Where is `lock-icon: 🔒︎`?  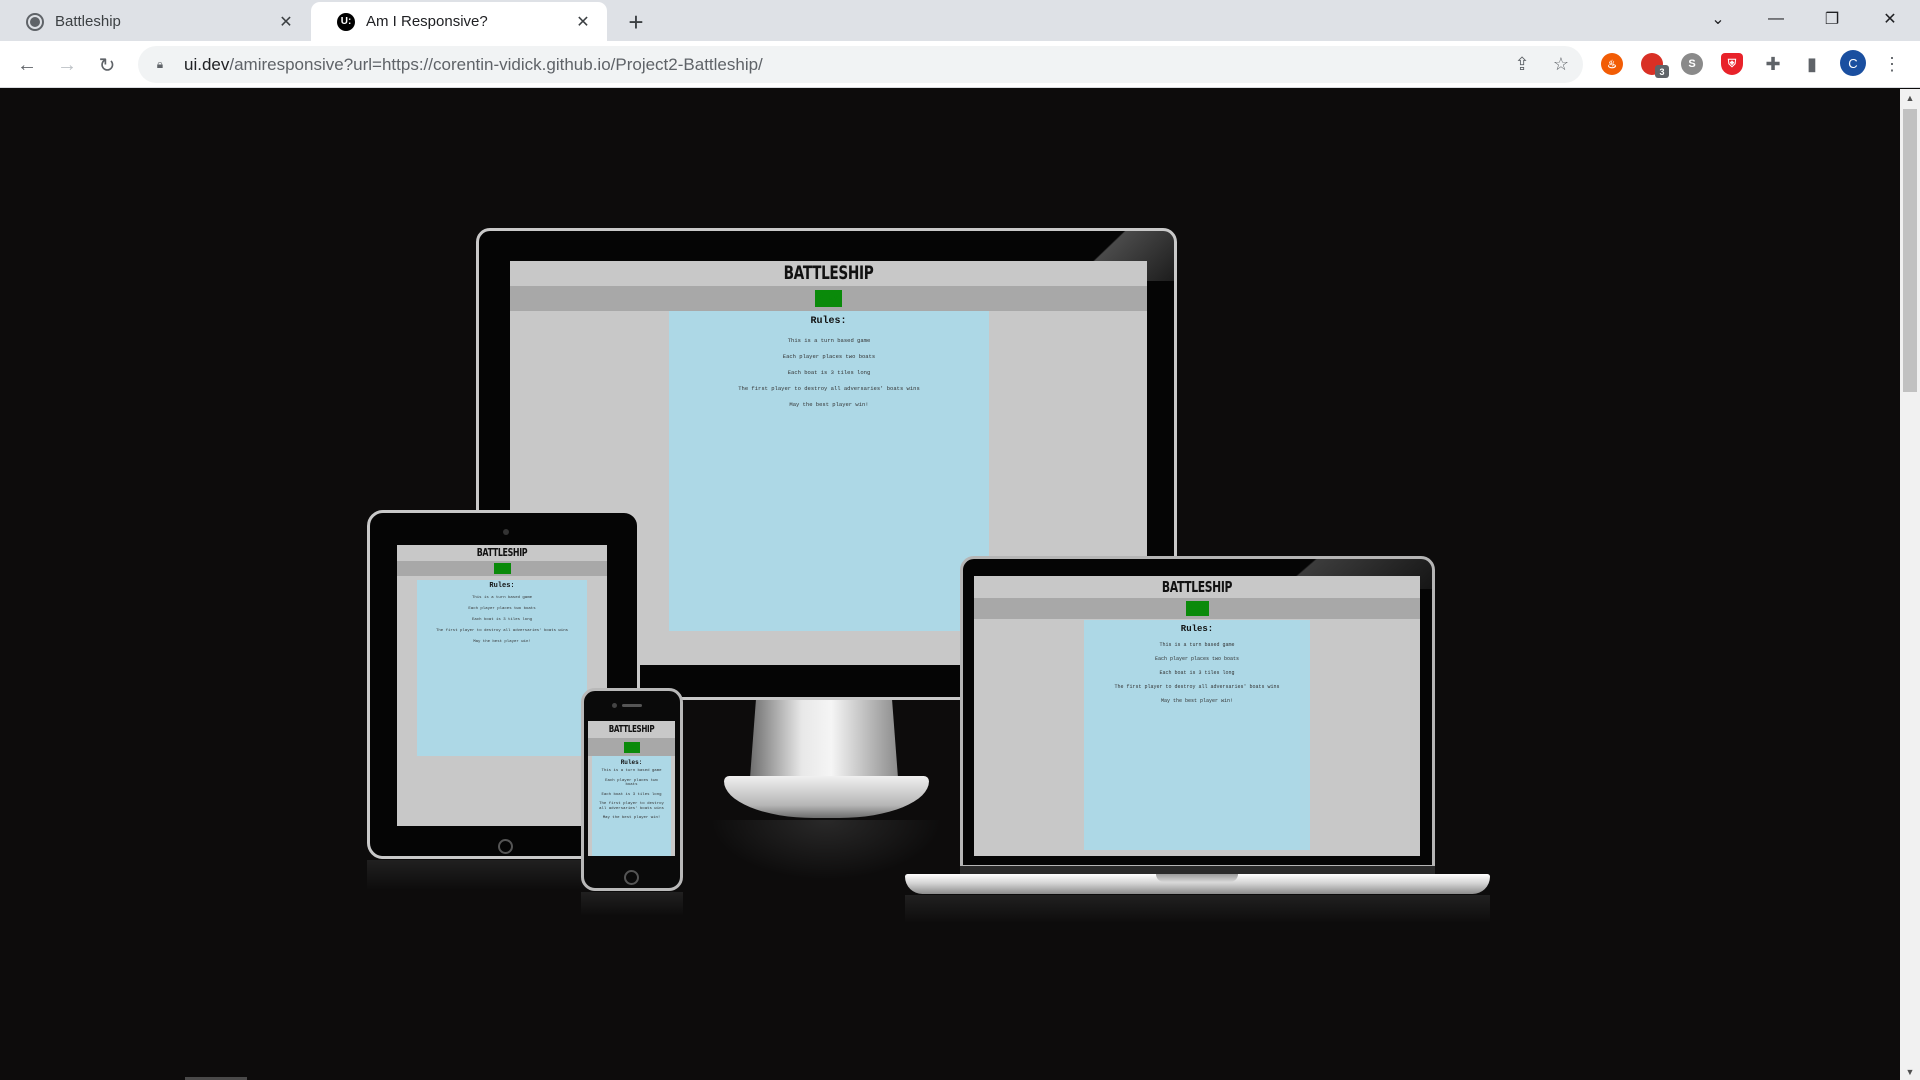
lock-icon: 🔒︎ is located at coordinates (160, 65).